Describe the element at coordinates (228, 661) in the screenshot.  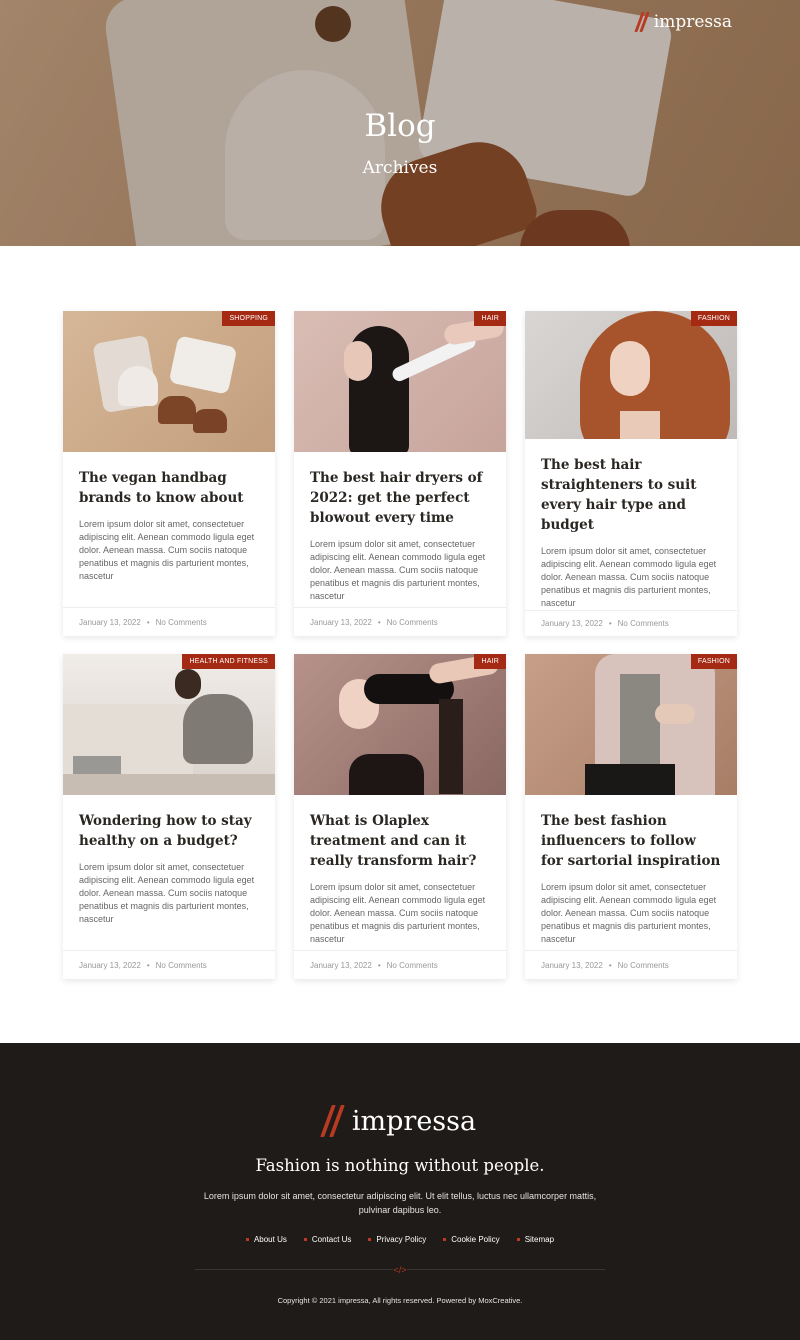
I see `category-badge: Health and Fitness` at that location.